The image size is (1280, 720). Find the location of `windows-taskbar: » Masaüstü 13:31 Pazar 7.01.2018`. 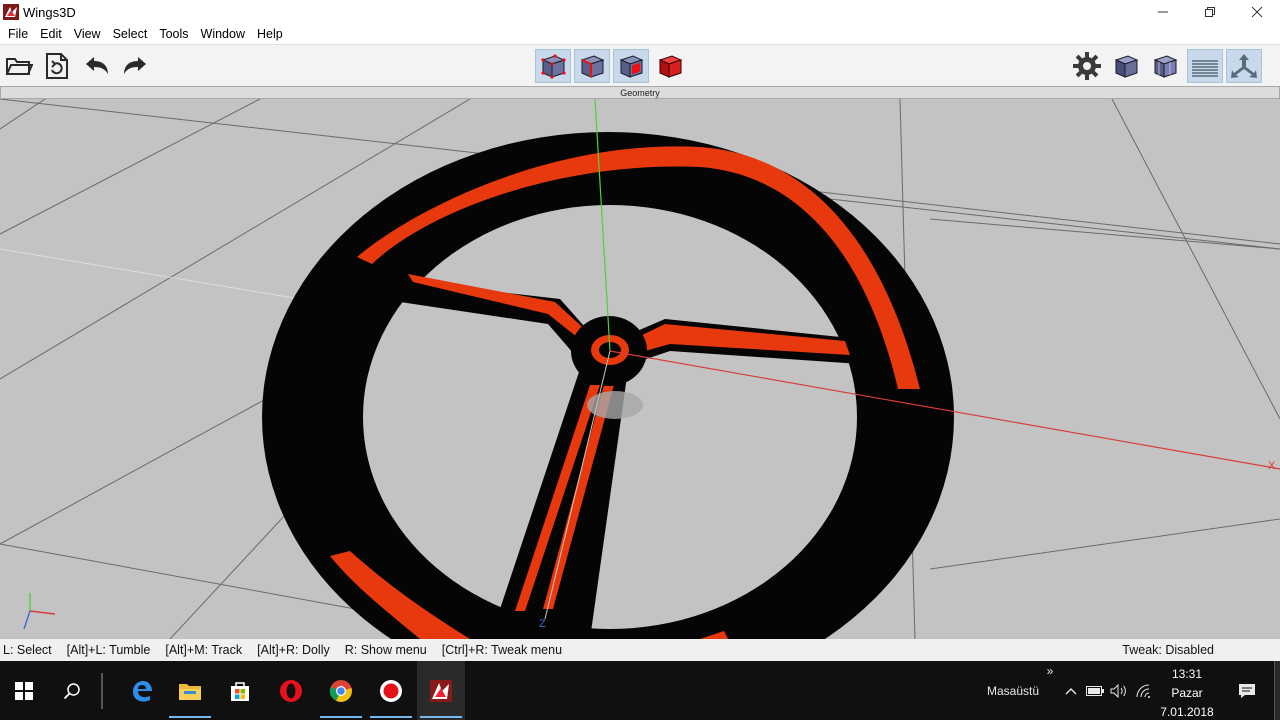

windows-taskbar: » Masaüstü 13:31 Pazar 7.01.2018 is located at coordinates (640, 690).